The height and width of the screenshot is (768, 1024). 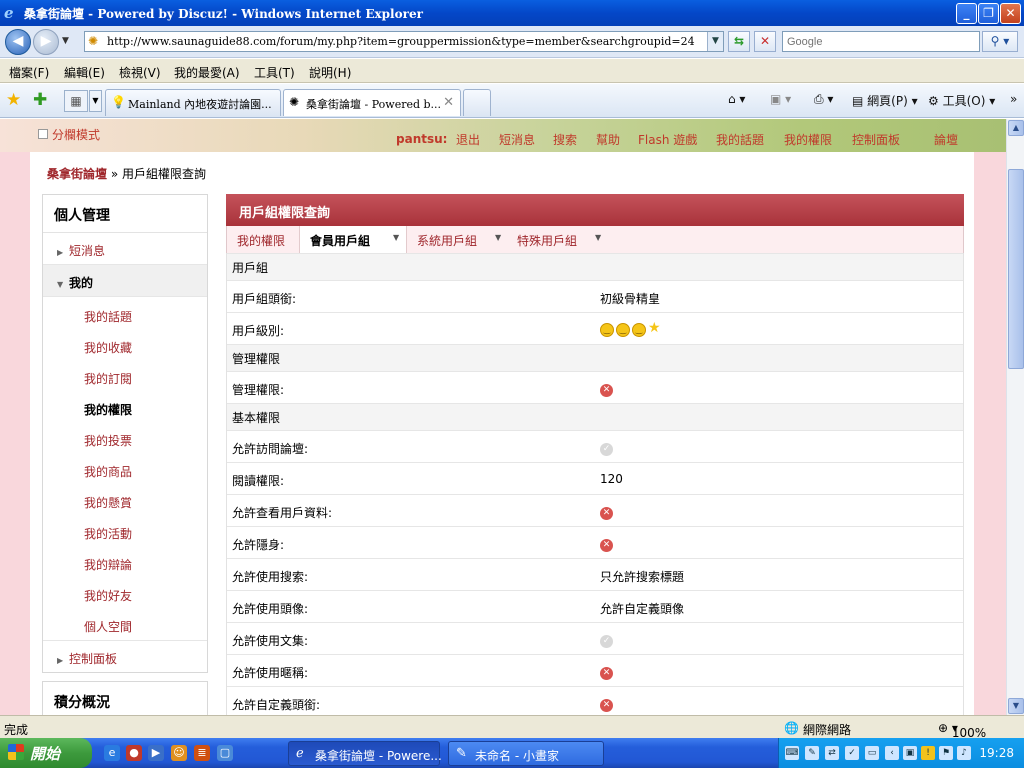 What do you see at coordinates (878, 41) in the screenshot?
I see `search-input` at bounding box center [878, 41].